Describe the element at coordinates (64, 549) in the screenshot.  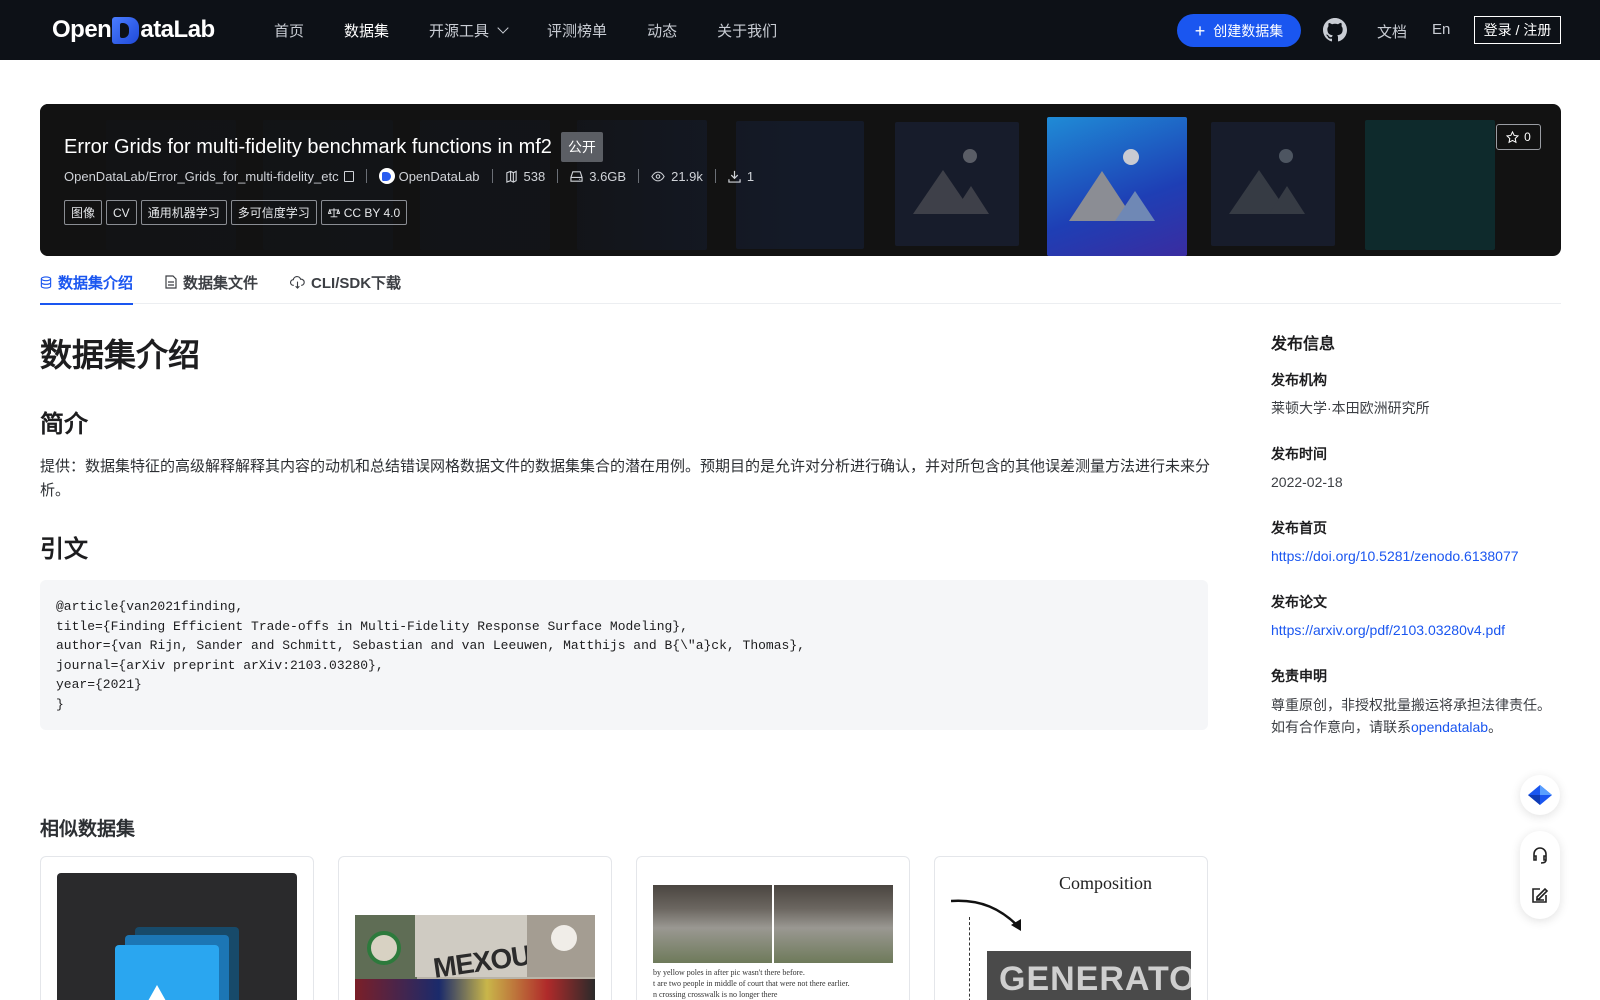
I see `section-heading-citation: 引文` at that location.